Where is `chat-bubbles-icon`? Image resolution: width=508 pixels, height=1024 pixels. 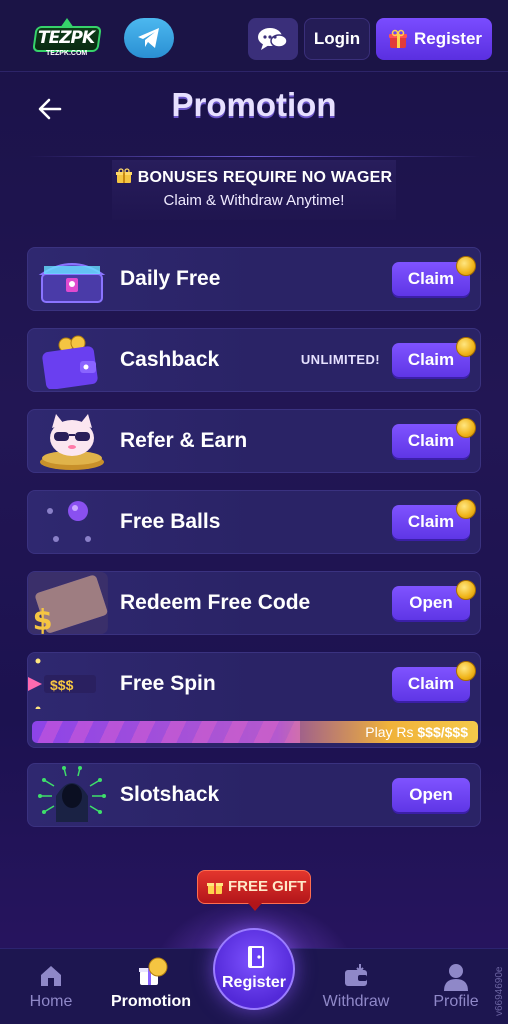 chat-bubbles-icon is located at coordinates (273, 39).